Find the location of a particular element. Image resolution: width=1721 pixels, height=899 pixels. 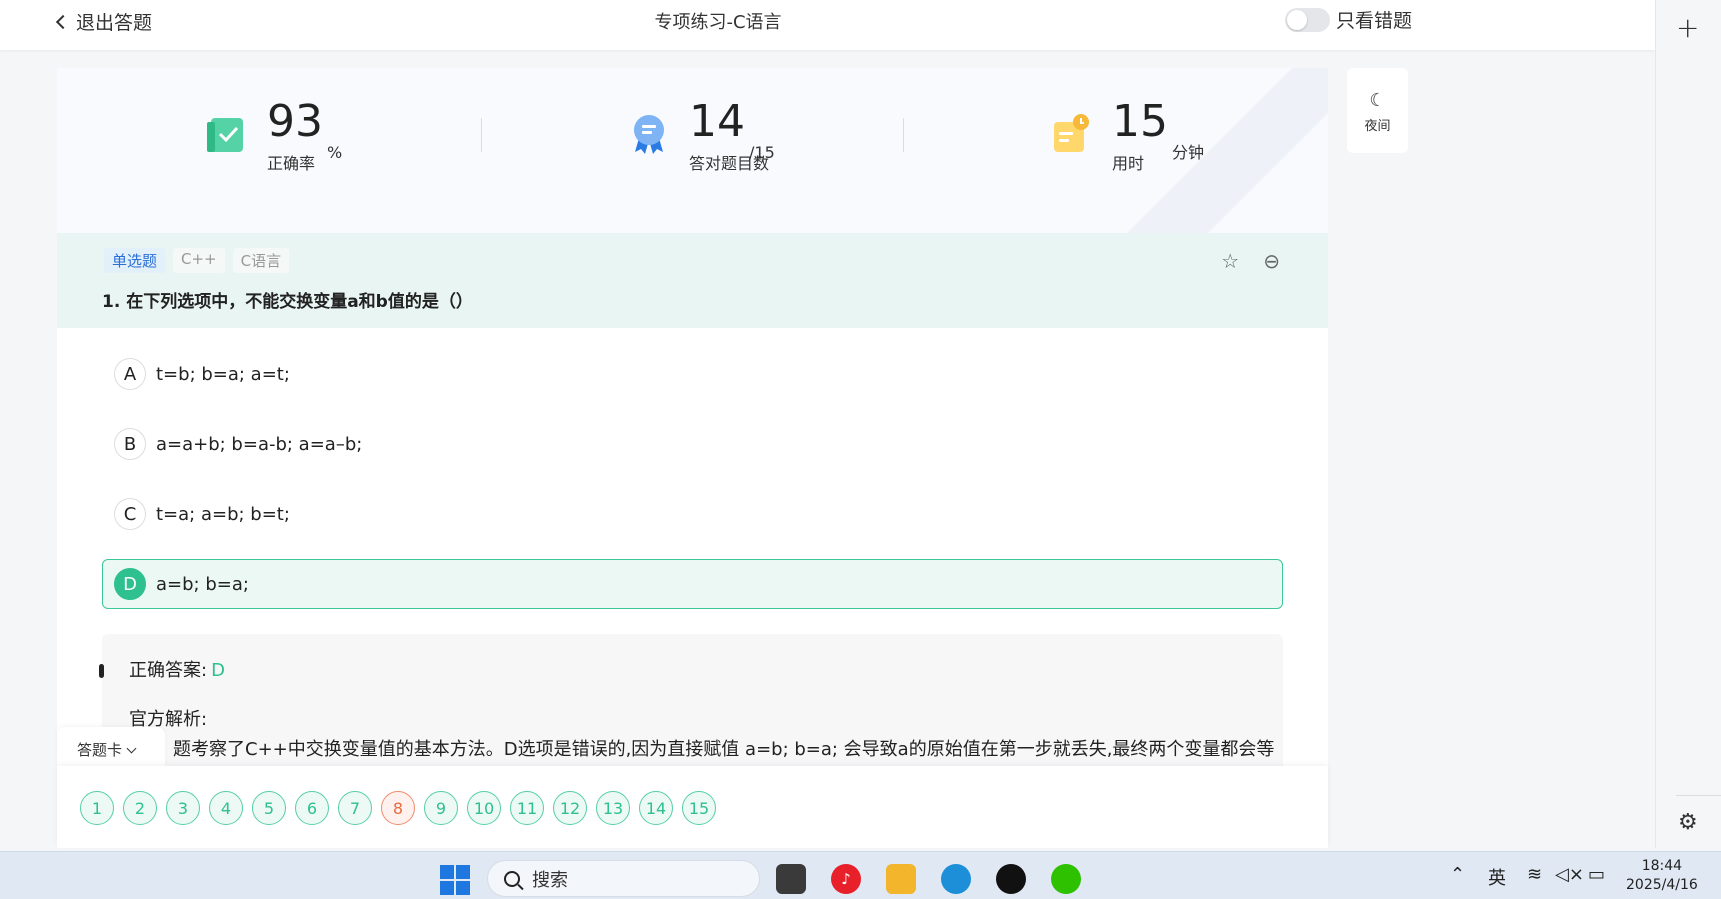

file-explorer-icon is located at coordinates (901, 879).